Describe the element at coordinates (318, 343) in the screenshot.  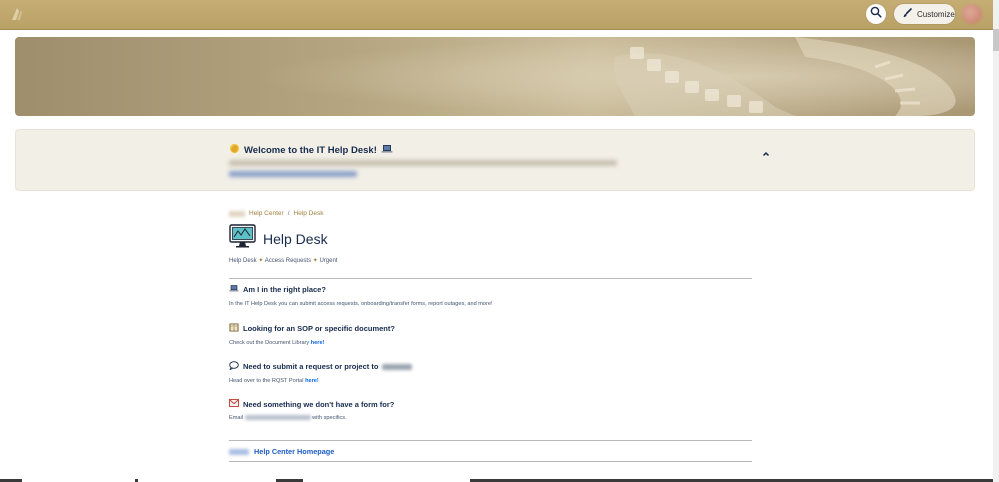
I see `document-library-link: here!` at that location.